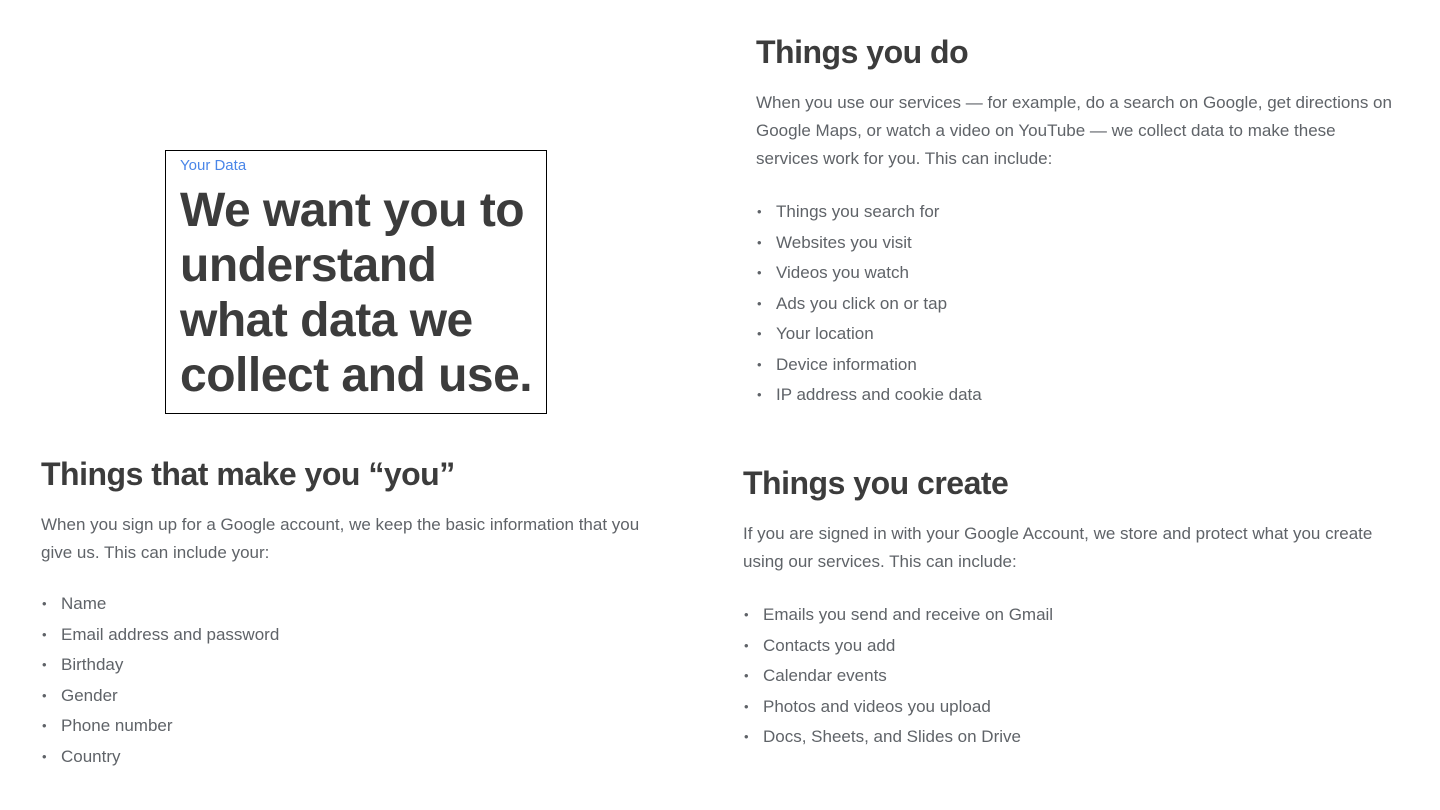 This screenshot has width=1440, height=810. What do you see at coordinates (92, 664) in the screenshot?
I see `list-item-label: Birthday` at bounding box center [92, 664].